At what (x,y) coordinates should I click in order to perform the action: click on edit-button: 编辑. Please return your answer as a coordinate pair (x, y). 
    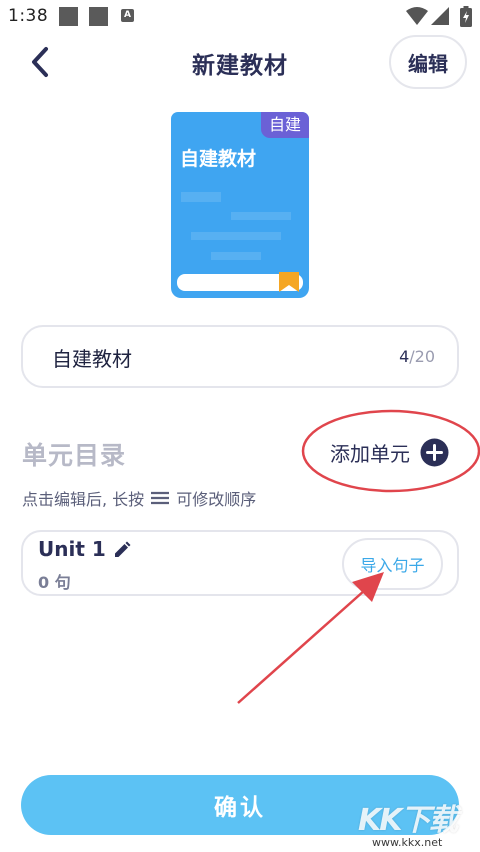
    Looking at the image, I should click on (428, 62).